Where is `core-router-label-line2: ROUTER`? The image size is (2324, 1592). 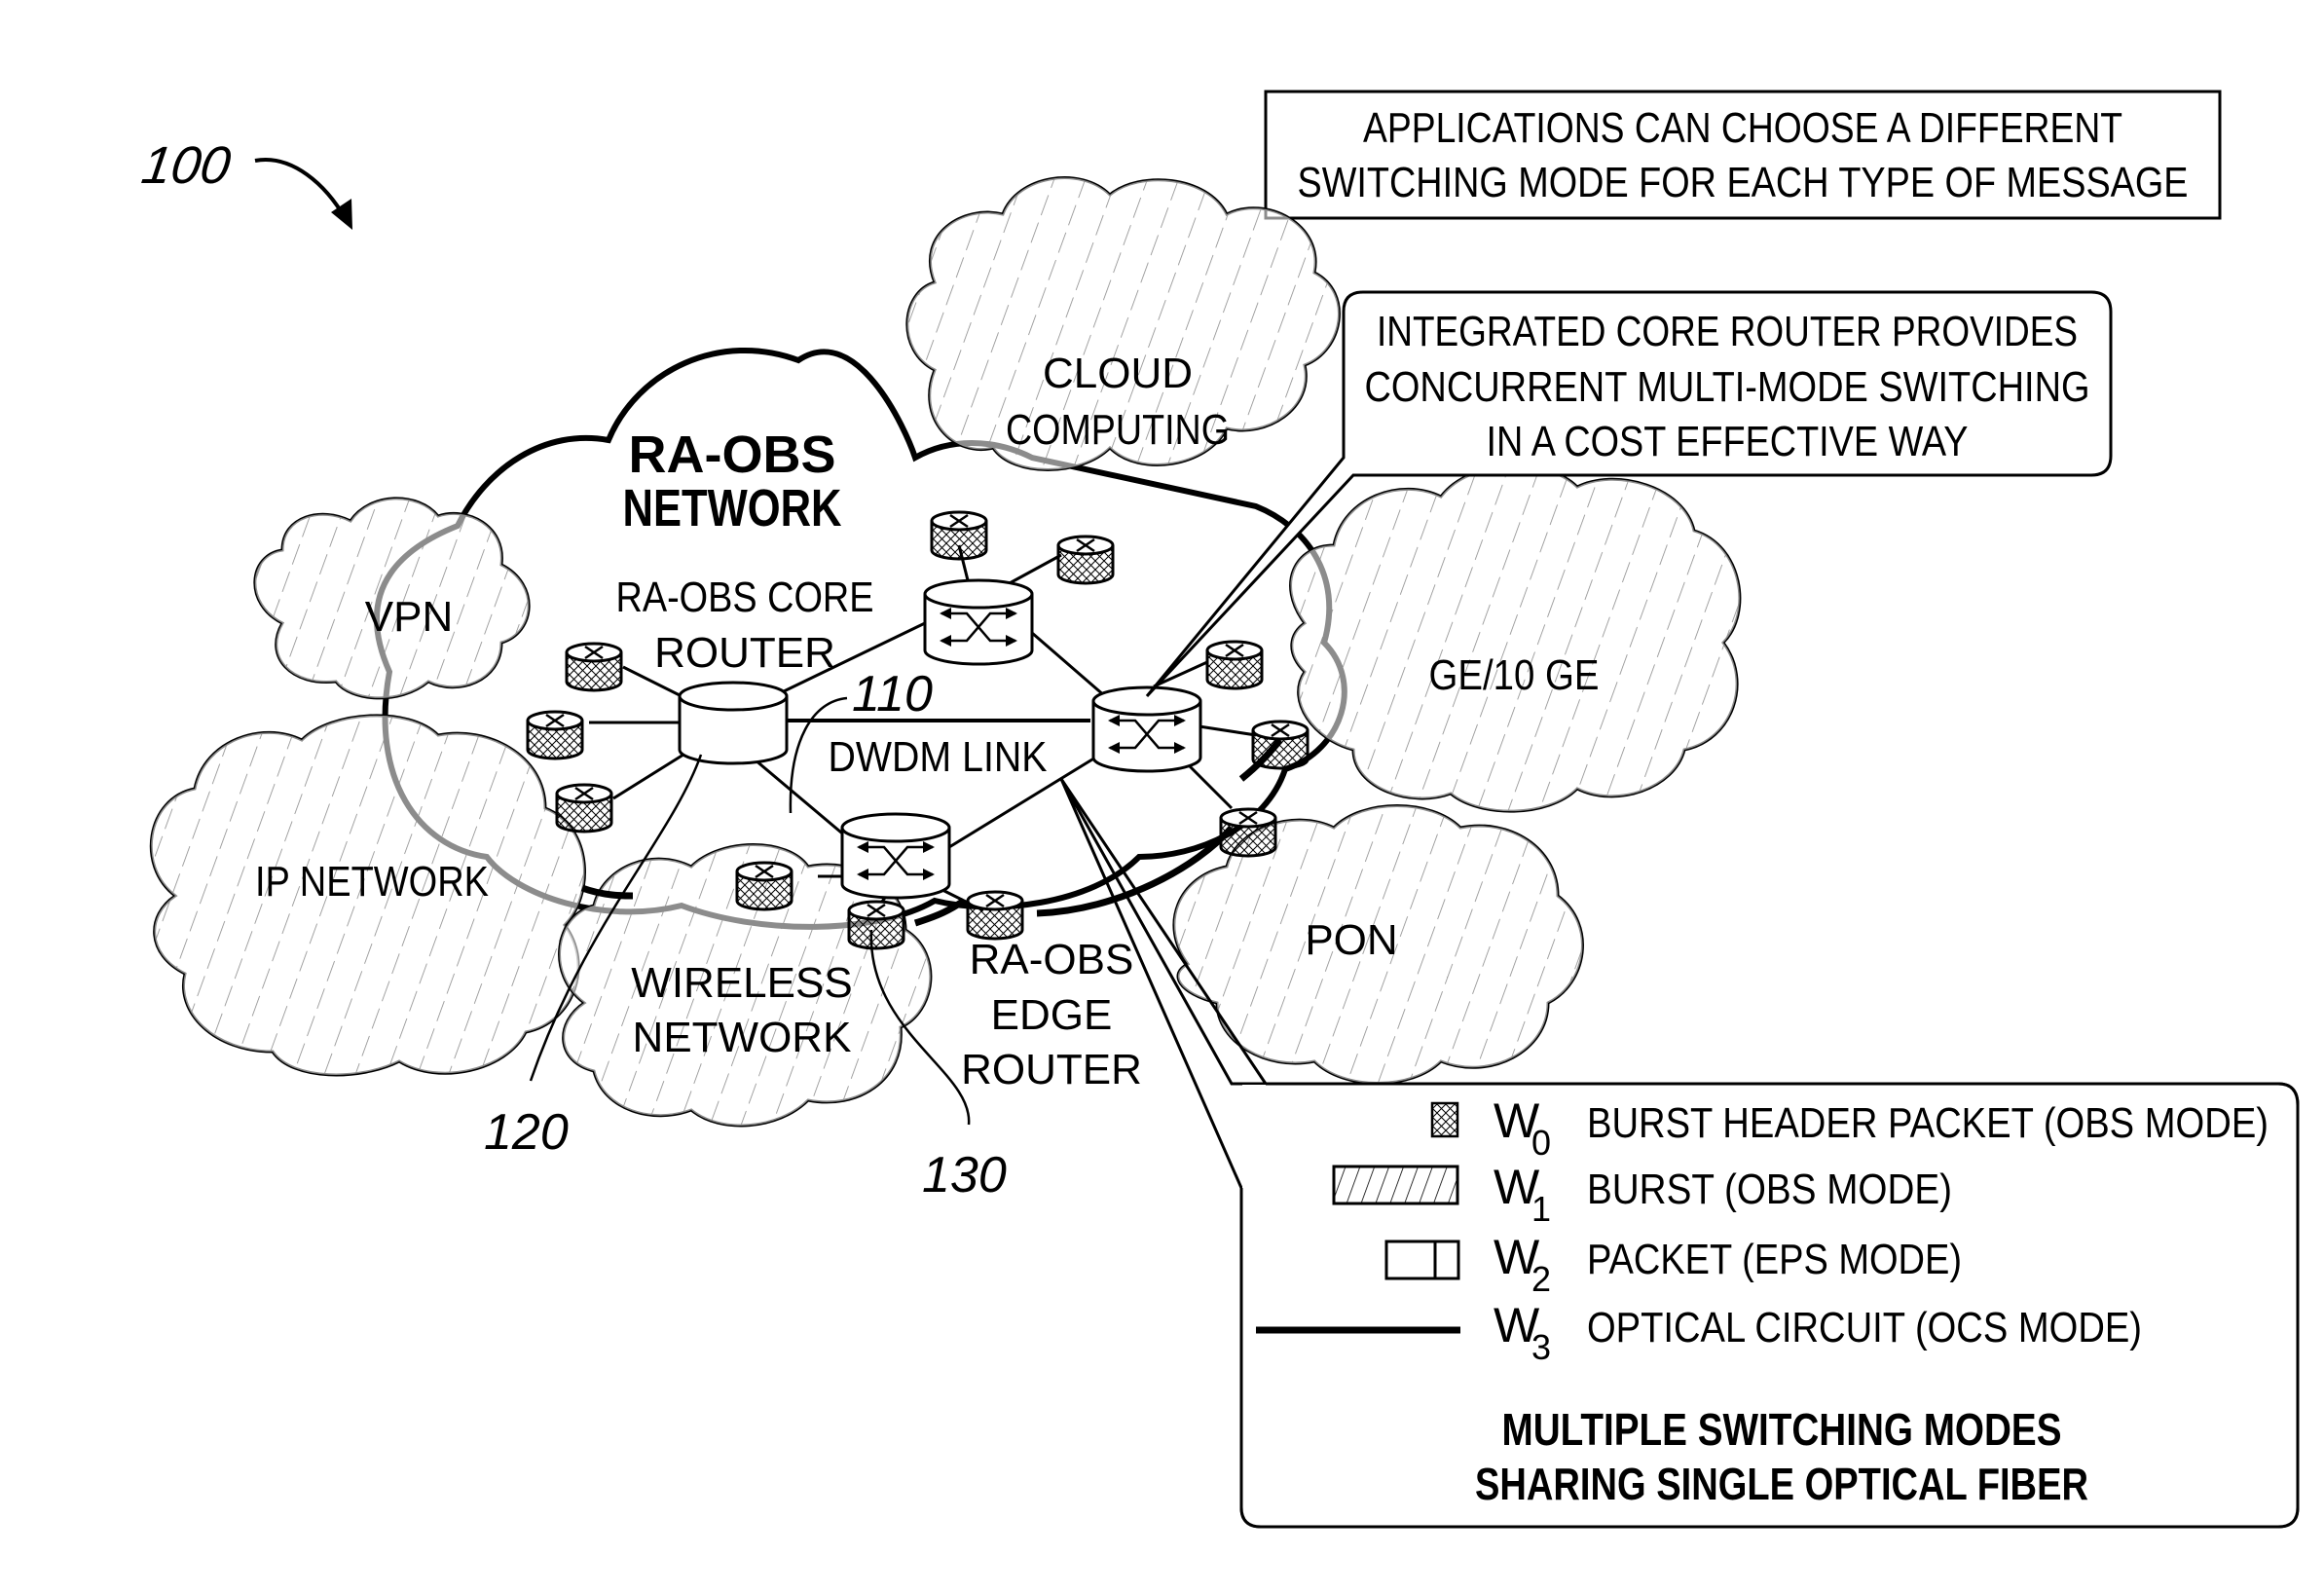
core-router-label-line2: ROUTER is located at coordinates (744, 653).